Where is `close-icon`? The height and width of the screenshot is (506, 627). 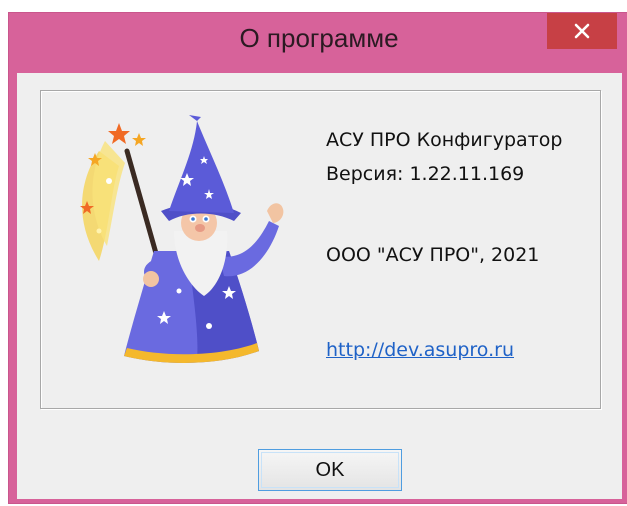 close-icon is located at coordinates (582, 31).